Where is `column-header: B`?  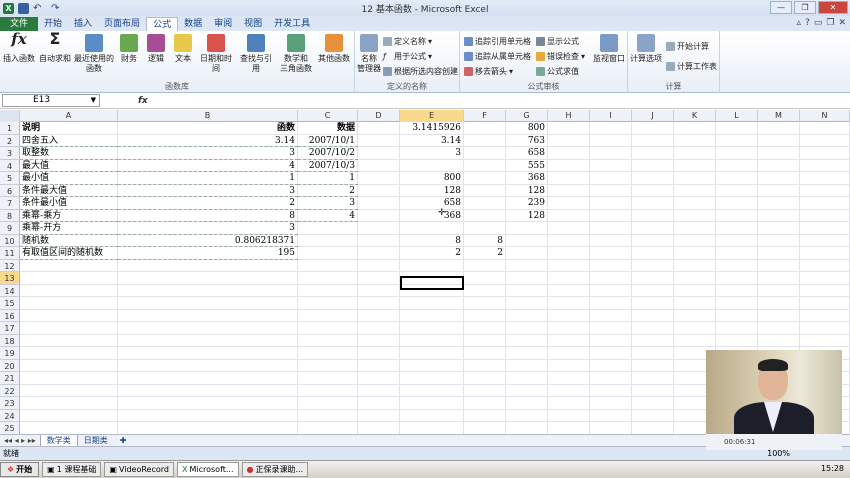 column-header: B is located at coordinates (208, 116).